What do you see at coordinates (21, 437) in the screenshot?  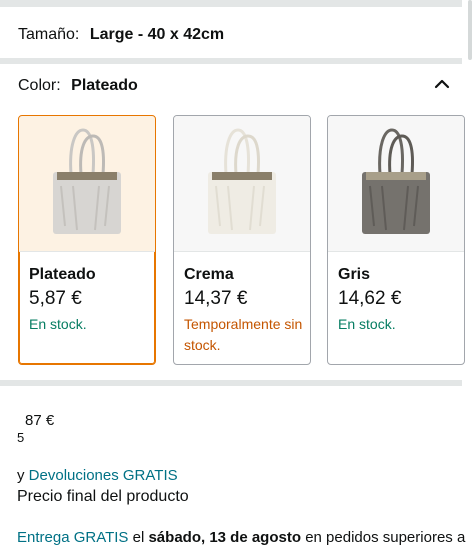 I see `price-fragment-sub: 5` at bounding box center [21, 437].